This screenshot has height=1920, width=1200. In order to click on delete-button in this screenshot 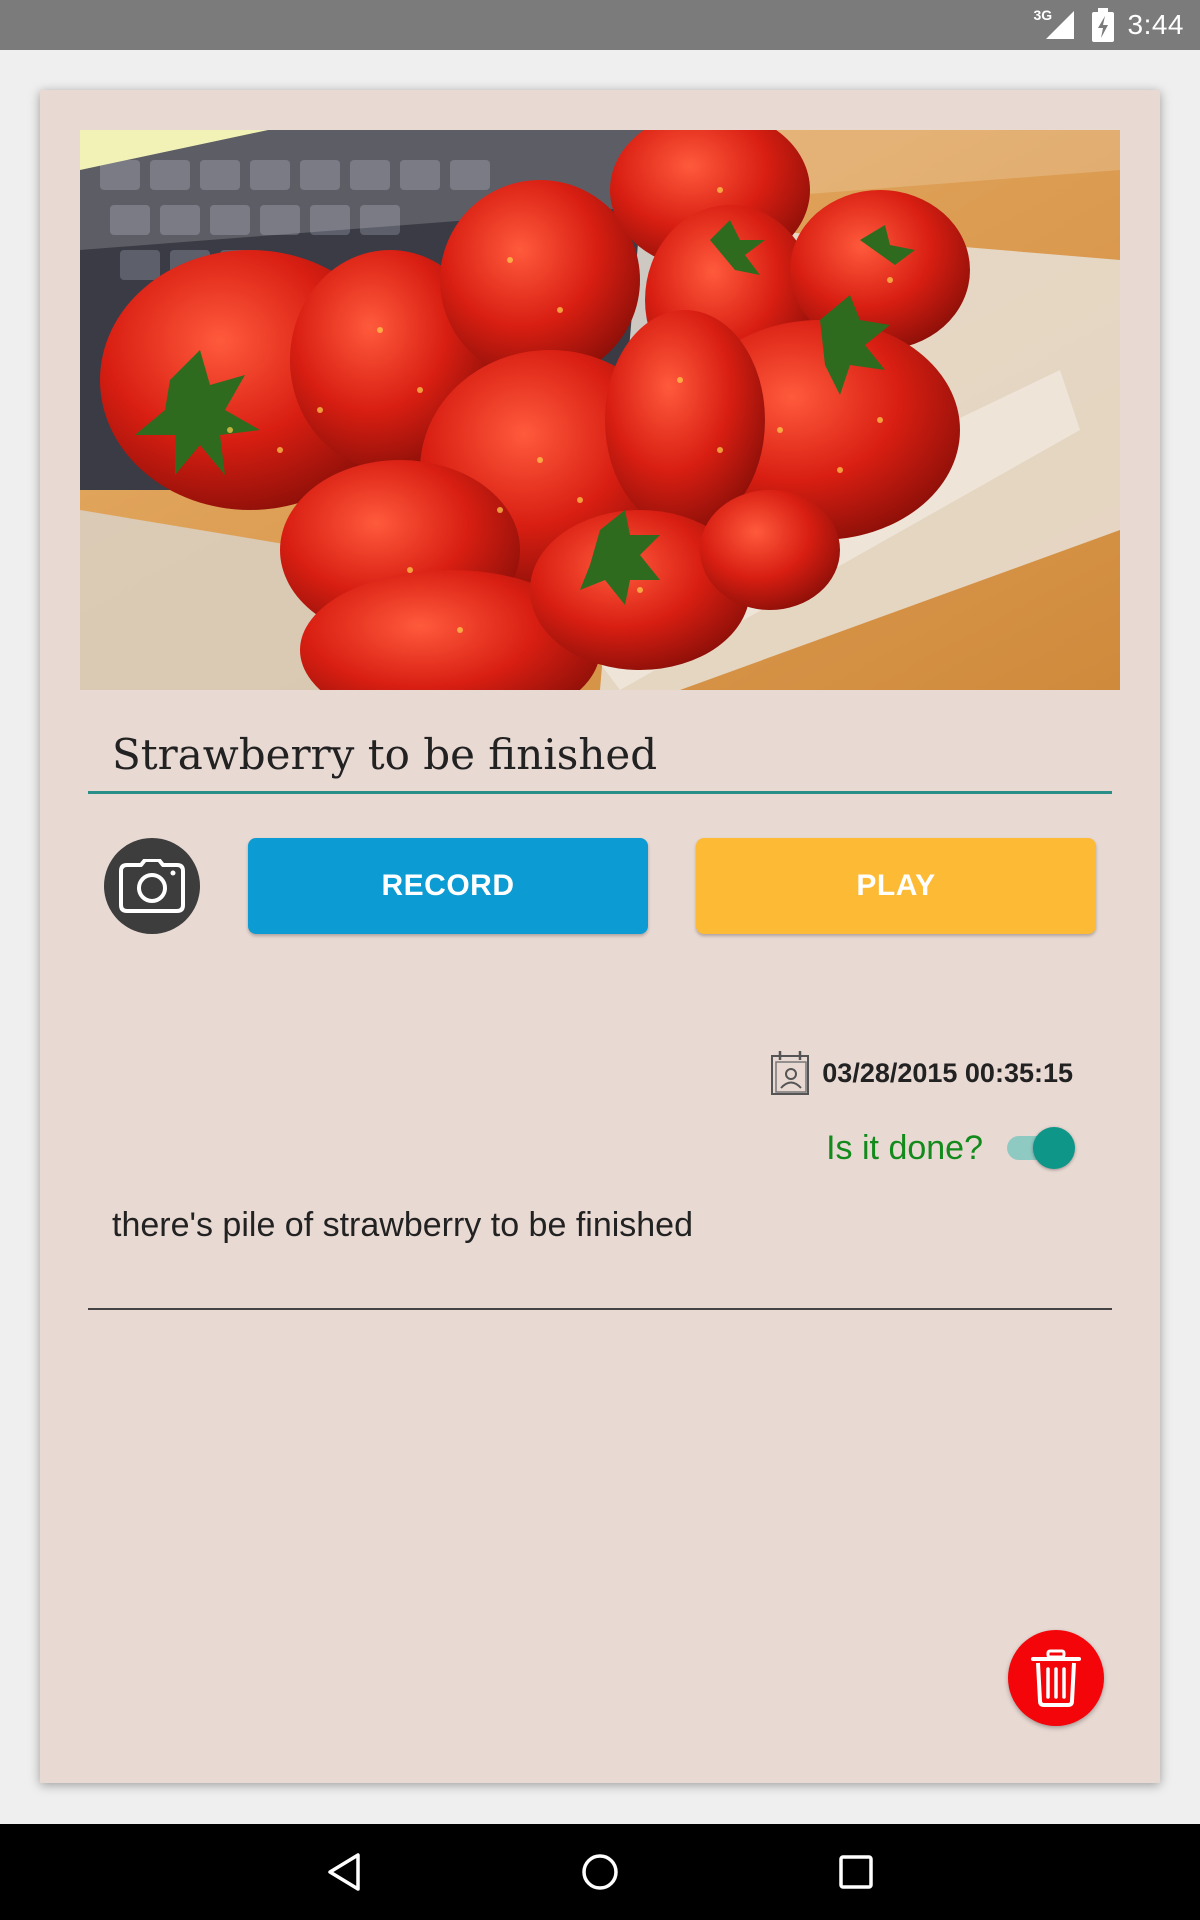, I will do `click(1056, 1678)`.